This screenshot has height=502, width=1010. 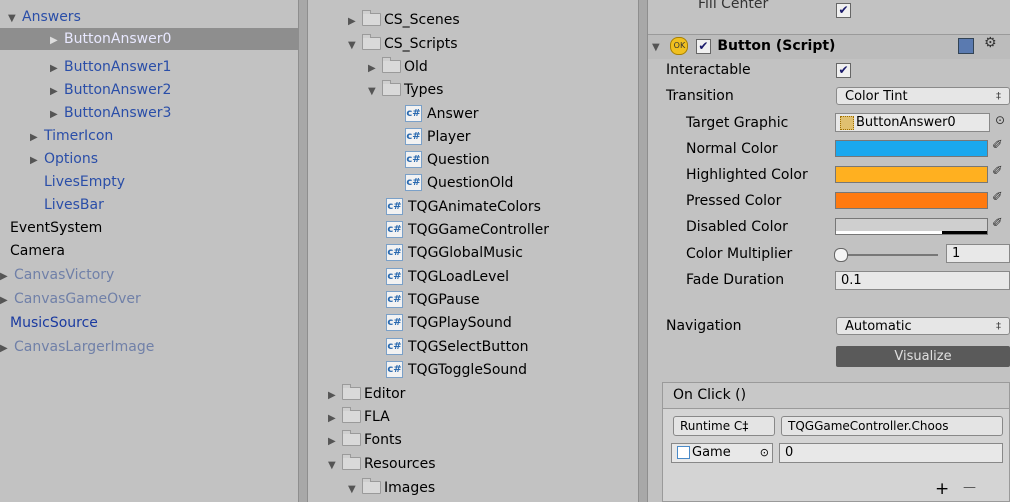 What do you see at coordinates (743, 46) in the screenshot?
I see `component-header-row: ▼ OK ✔ Button (Script)` at bounding box center [743, 46].